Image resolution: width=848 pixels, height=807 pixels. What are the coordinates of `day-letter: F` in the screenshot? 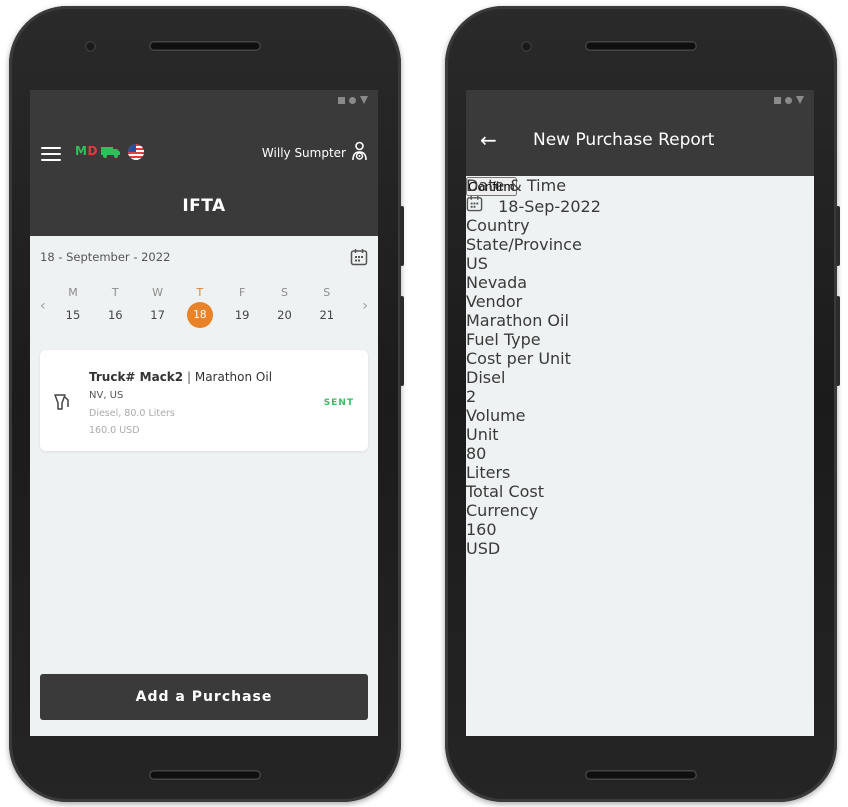 It's located at (242, 292).